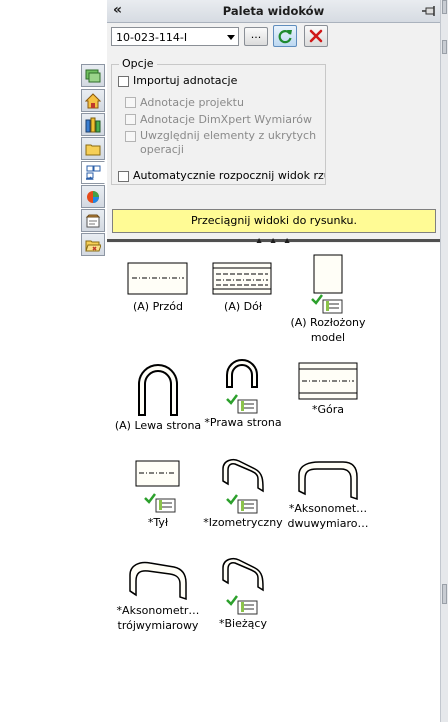 The height and width of the screenshot is (722, 448). Describe the element at coordinates (152, 37) in the screenshot. I see `document-select-value: 10-023-114-I` at that location.